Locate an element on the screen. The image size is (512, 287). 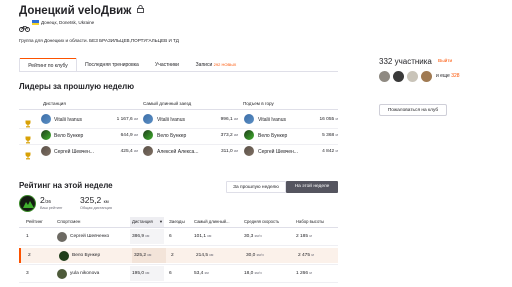
speed-cell: 30,0 км/ч is located at coordinates (255, 255).